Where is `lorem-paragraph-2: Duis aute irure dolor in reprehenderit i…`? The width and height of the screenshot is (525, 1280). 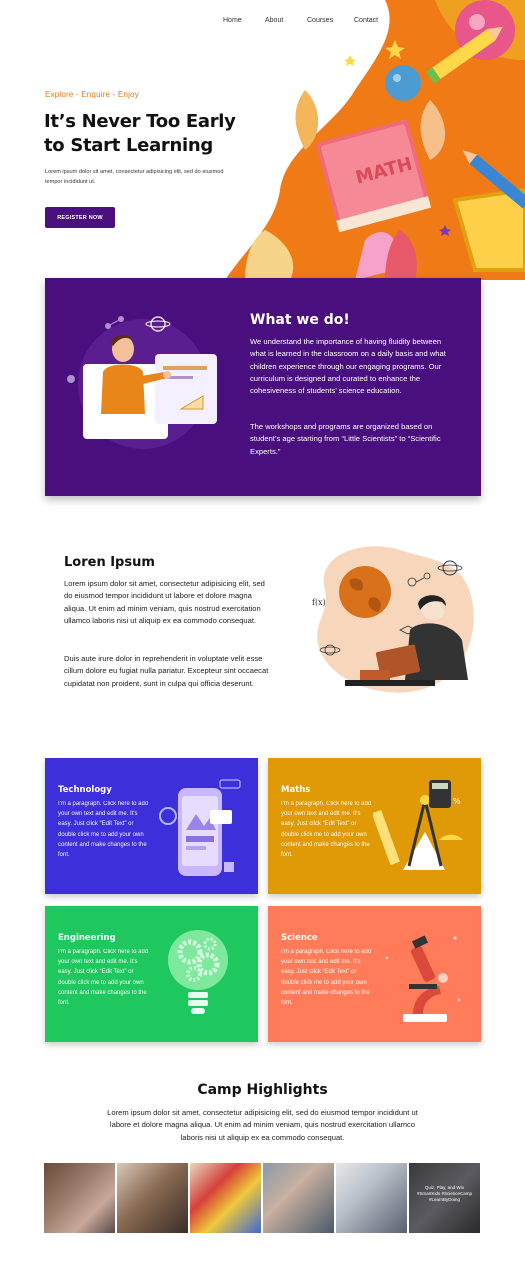 lorem-paragraph-2: Duis aute irure dolor in reprehenderit i… is located at coordinates (166, 671).